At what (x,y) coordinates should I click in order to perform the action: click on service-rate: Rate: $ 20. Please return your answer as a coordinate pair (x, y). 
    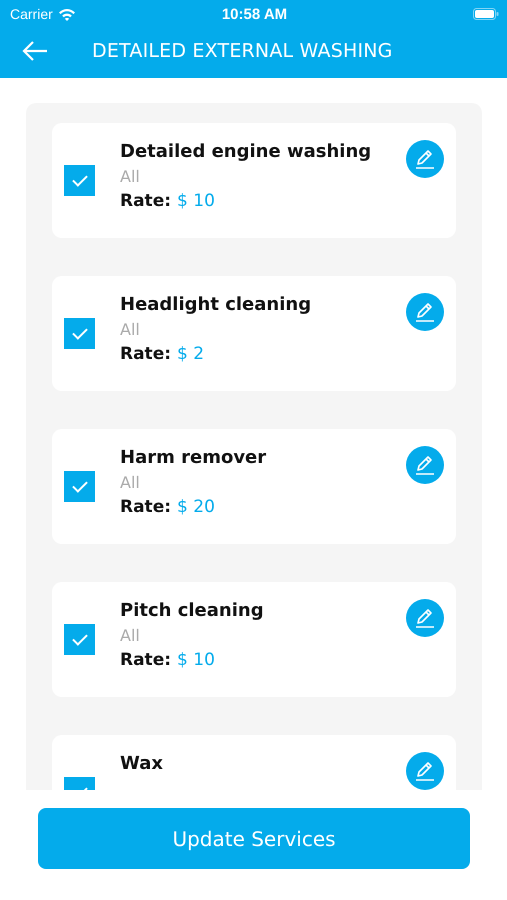
    Looking at the image, I should click on (168, 507).